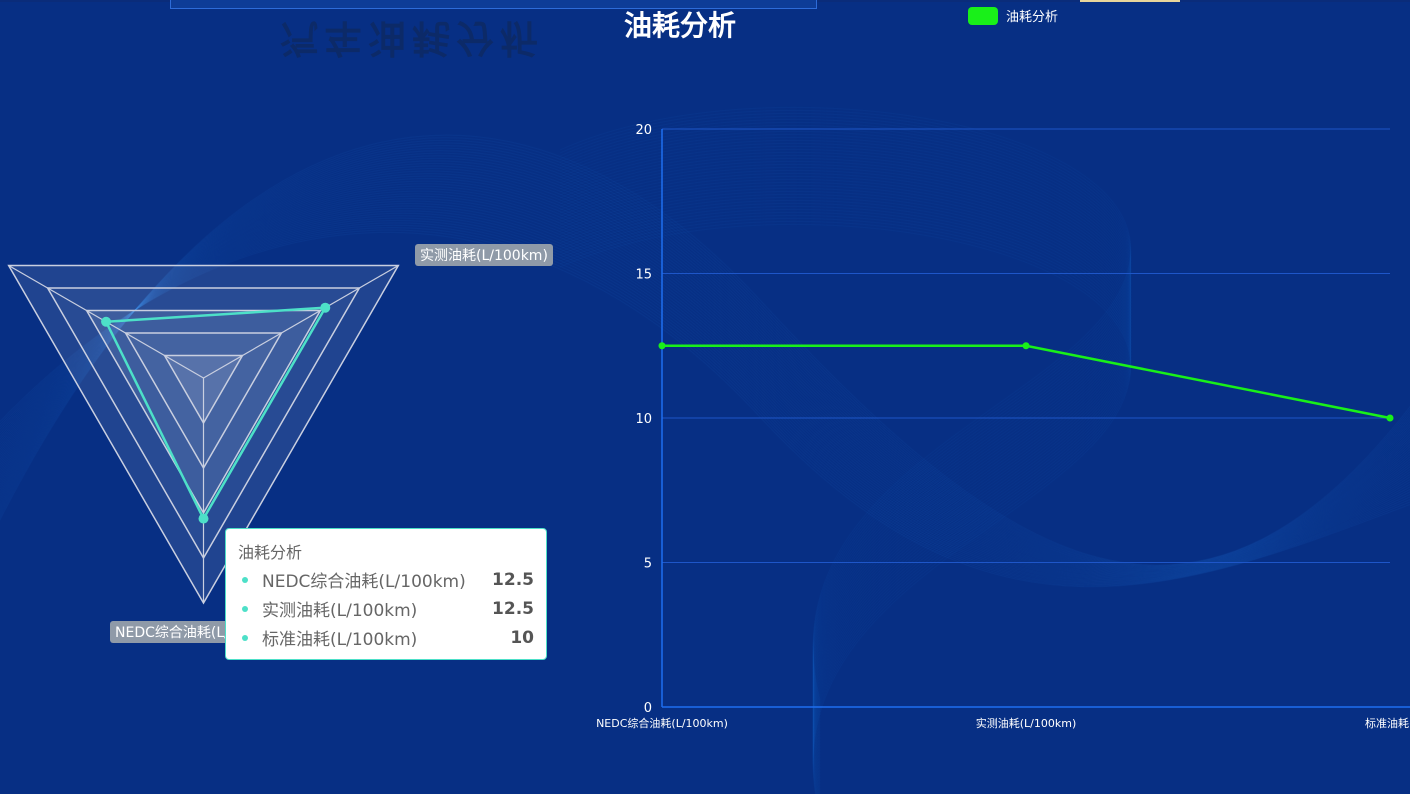 This screenshot has height=794, width=1410. What do you see at coordinates (340, 640) in the screenshot?
I see `tooltip-row-name: 标准油耗(L/100km)` at bounding box center [340, 640].